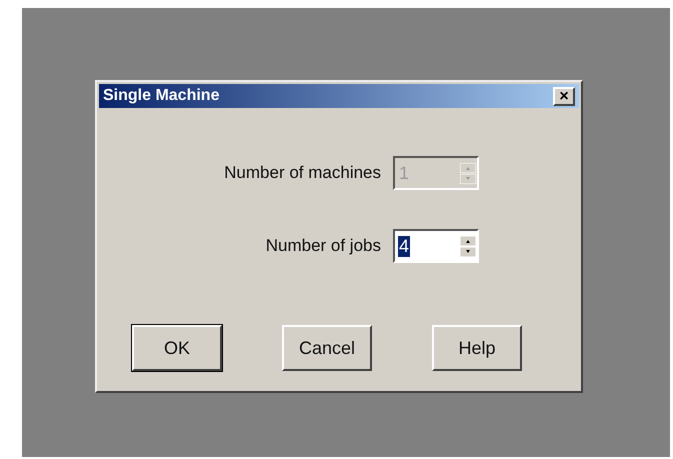 This screenshot has height=459, width=673. I want to click on spin-field: 4, so click(436, 246).